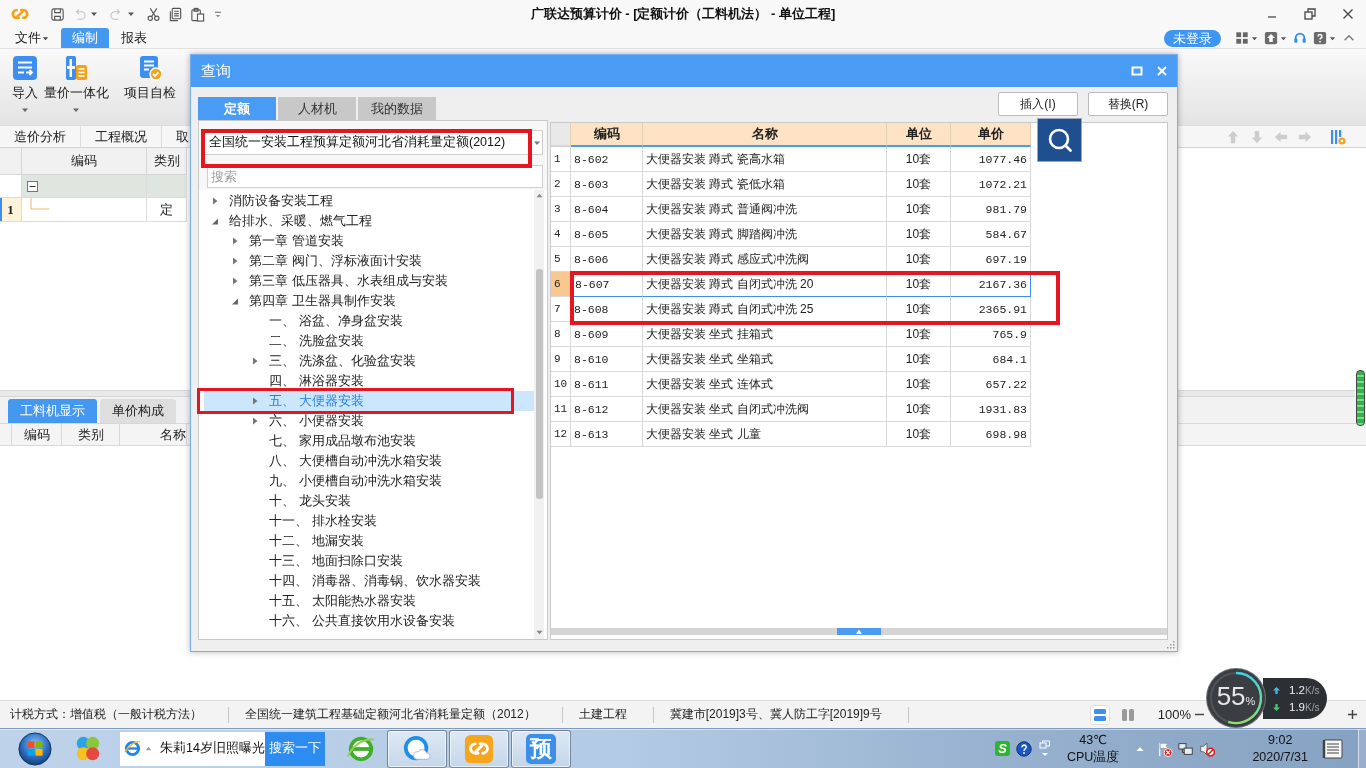 Image resolution: width=1366 pixels, height=768 pixels. Describe the element at coordinates (1280, 740) in the screenshot. I see `clock-time: 9:02` at that location.